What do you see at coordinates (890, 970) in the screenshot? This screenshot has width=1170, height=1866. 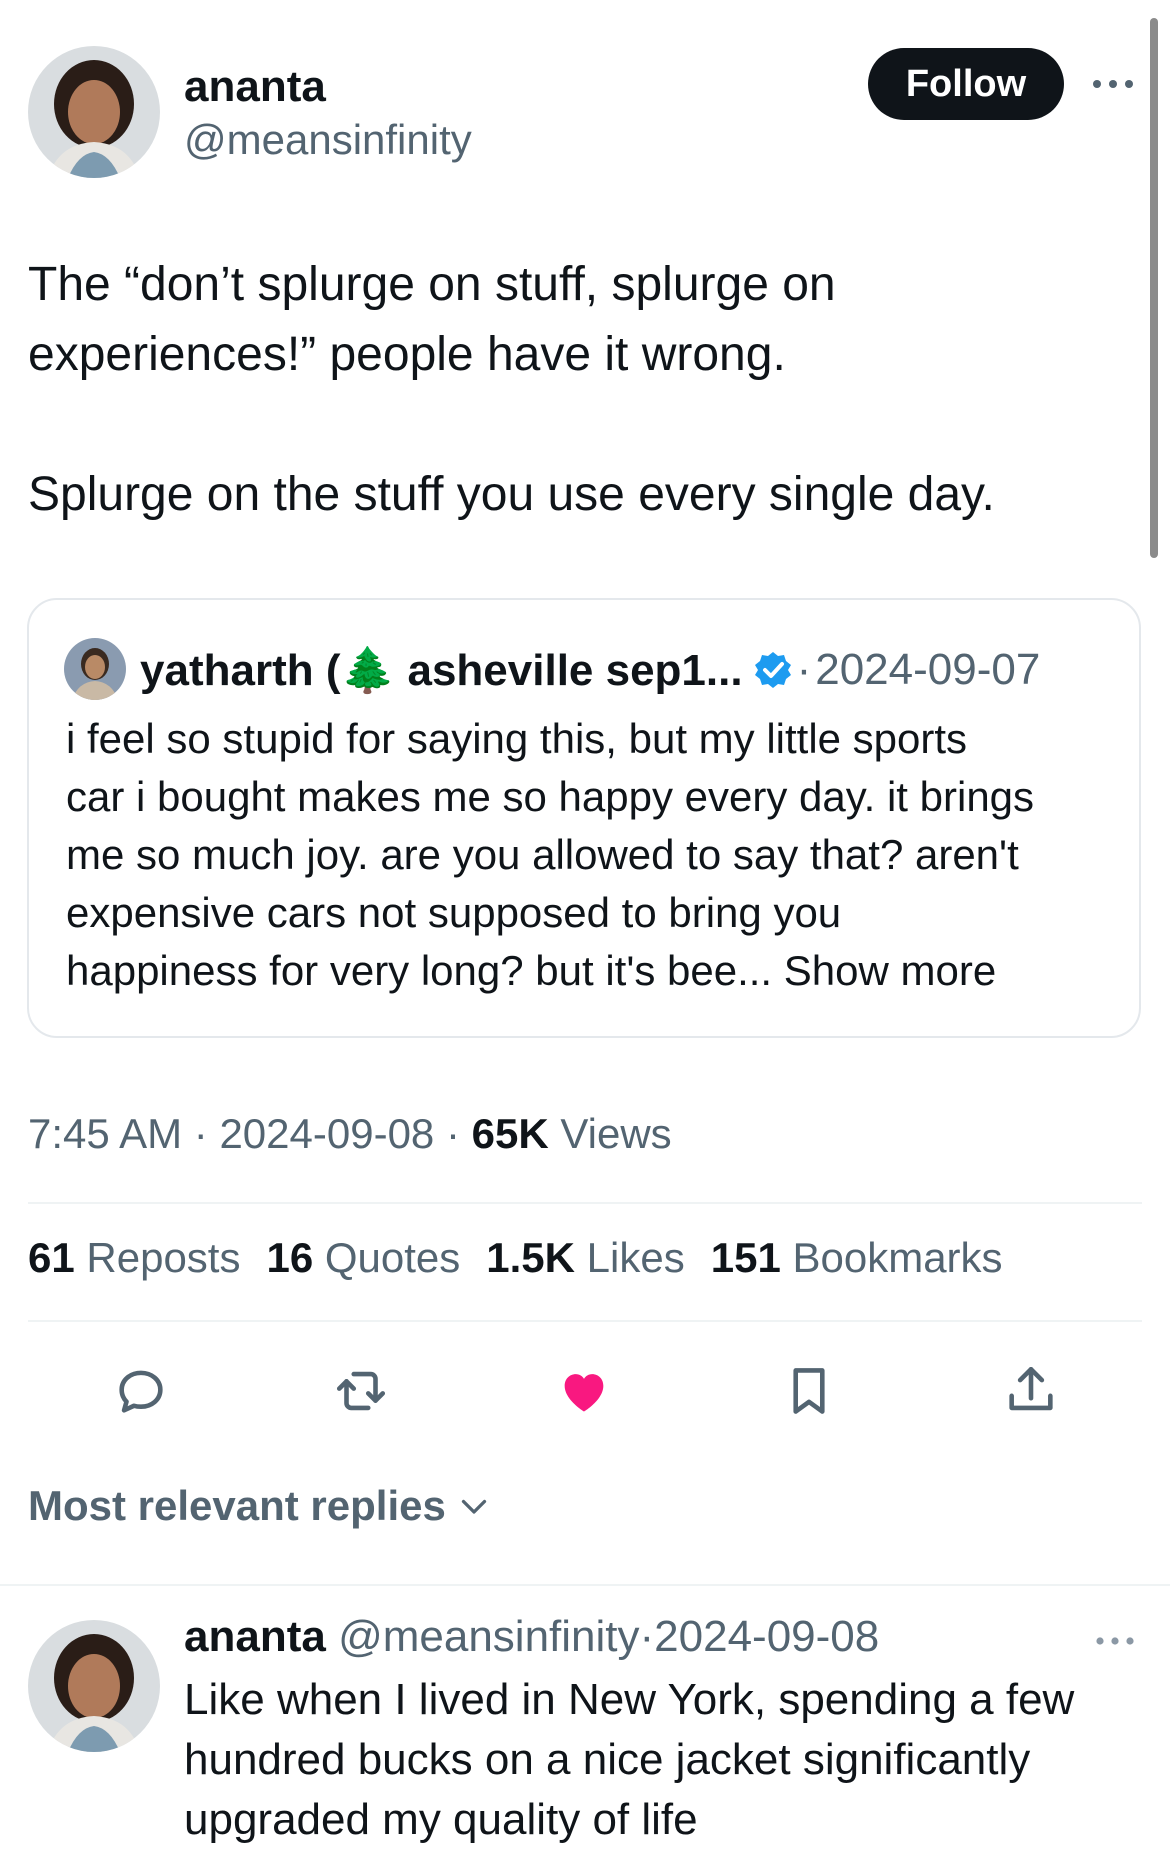 I see `show-more-link: Show more` at bounding box center [890, 970].